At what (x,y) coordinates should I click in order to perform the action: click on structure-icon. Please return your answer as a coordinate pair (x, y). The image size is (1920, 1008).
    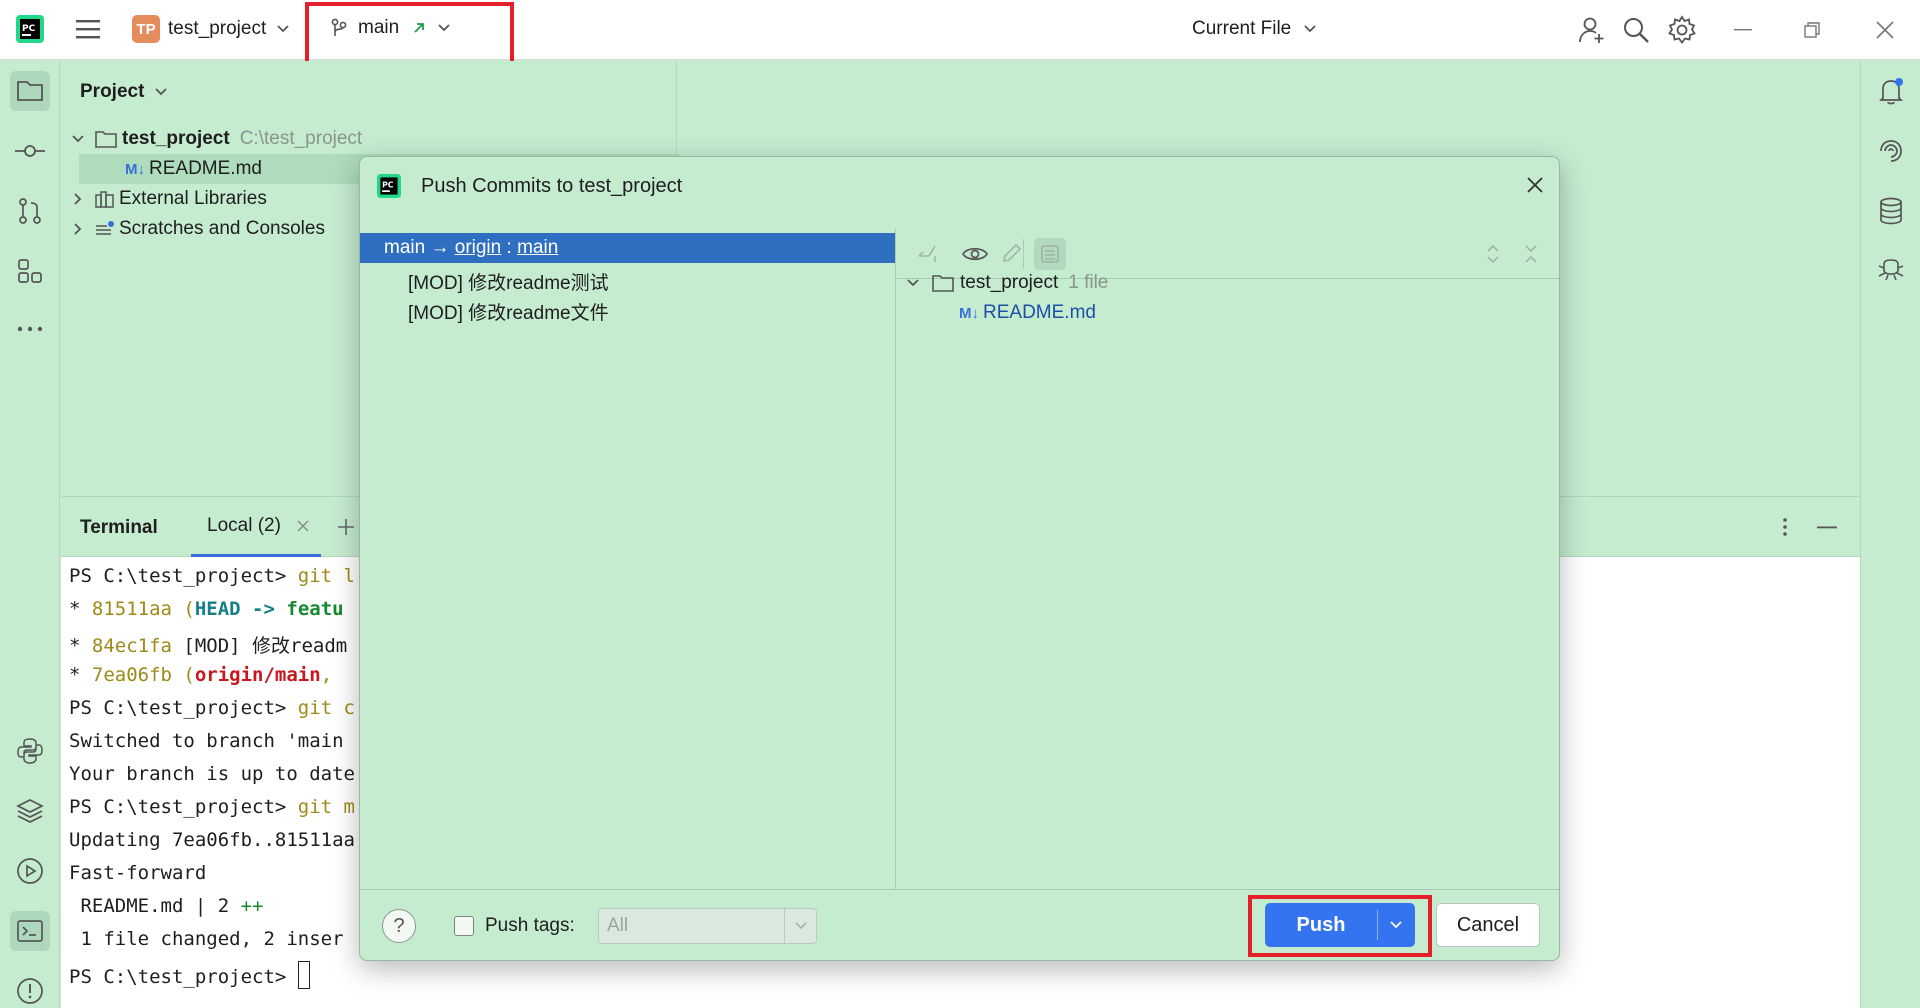
    Looking at the image, I should click on (30, 271).